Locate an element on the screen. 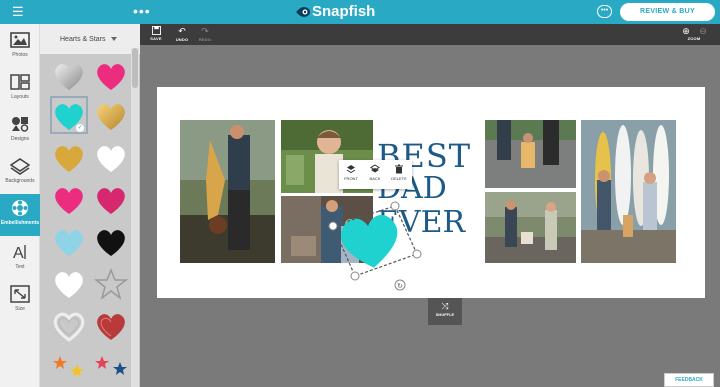 The width and height of the screenshot is (720, 387). sticker-star-outline is located at coordinates (111, 284).